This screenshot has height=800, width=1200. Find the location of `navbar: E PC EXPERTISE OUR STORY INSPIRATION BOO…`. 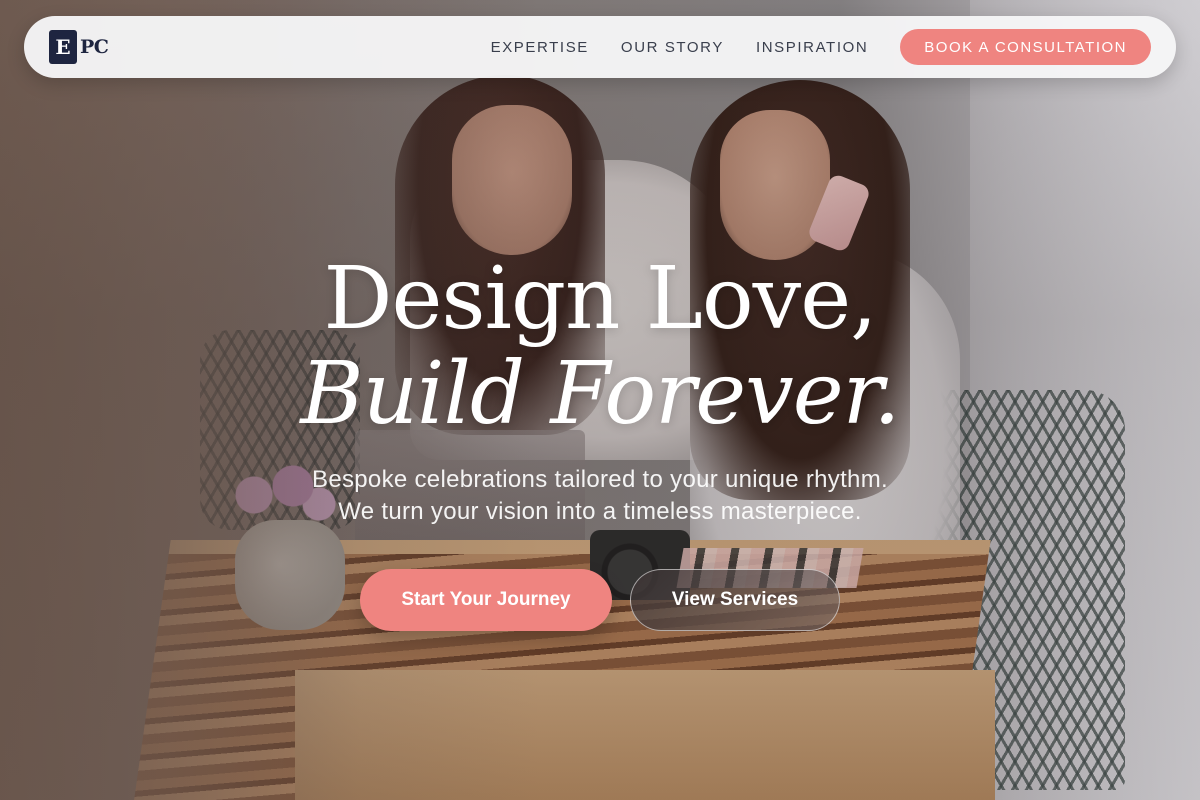

navbar: E PC EXPERTISE OUR STORY INSPIRATION BOO… is located at coordinates (600, 47).